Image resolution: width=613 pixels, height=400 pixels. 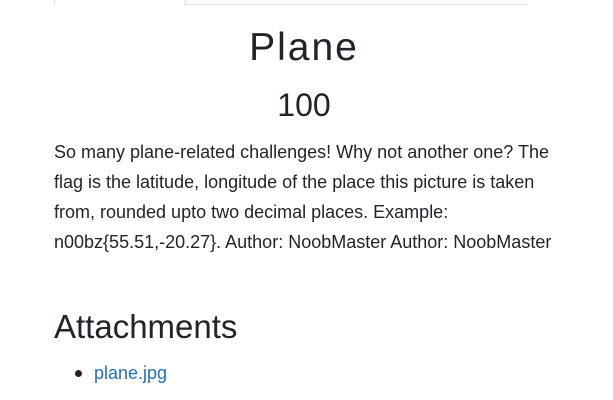 I want to click on challenge-name: Plane, so click(x=304, y=47).